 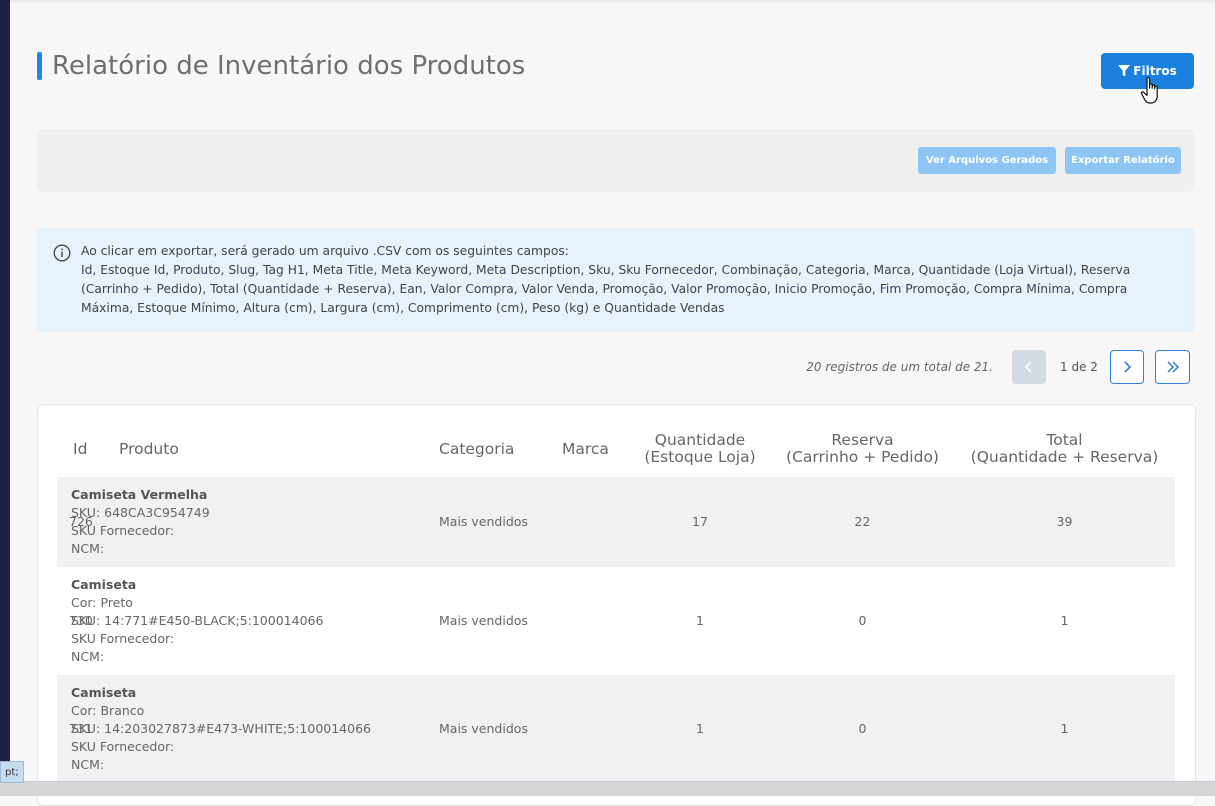 I want to click on last-page-button, so click(x=1172, y=367).